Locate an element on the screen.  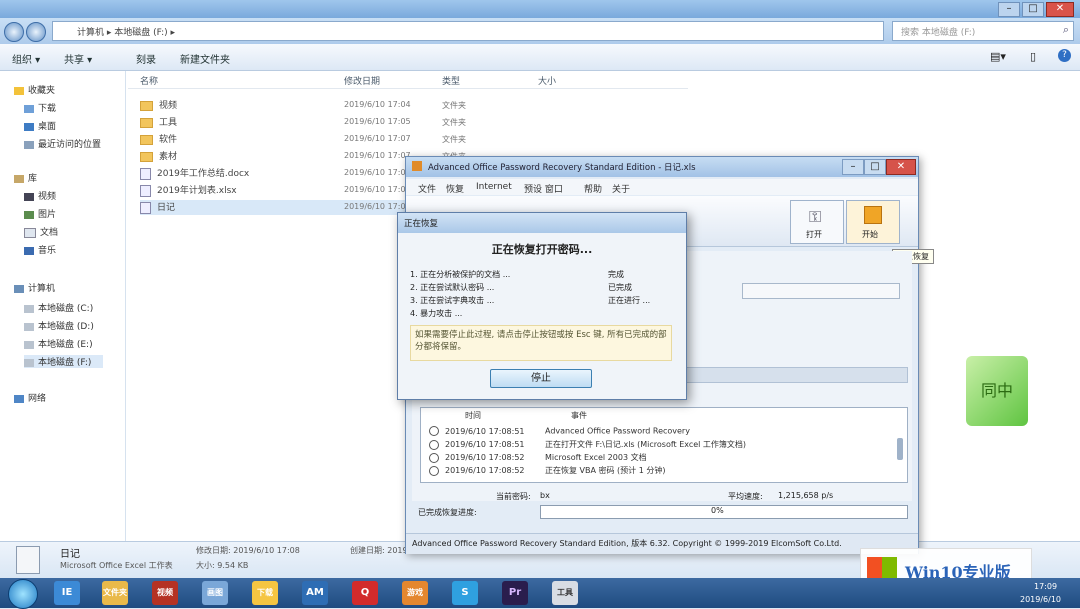
log-scrollbar is located at coordinates (900, 449).